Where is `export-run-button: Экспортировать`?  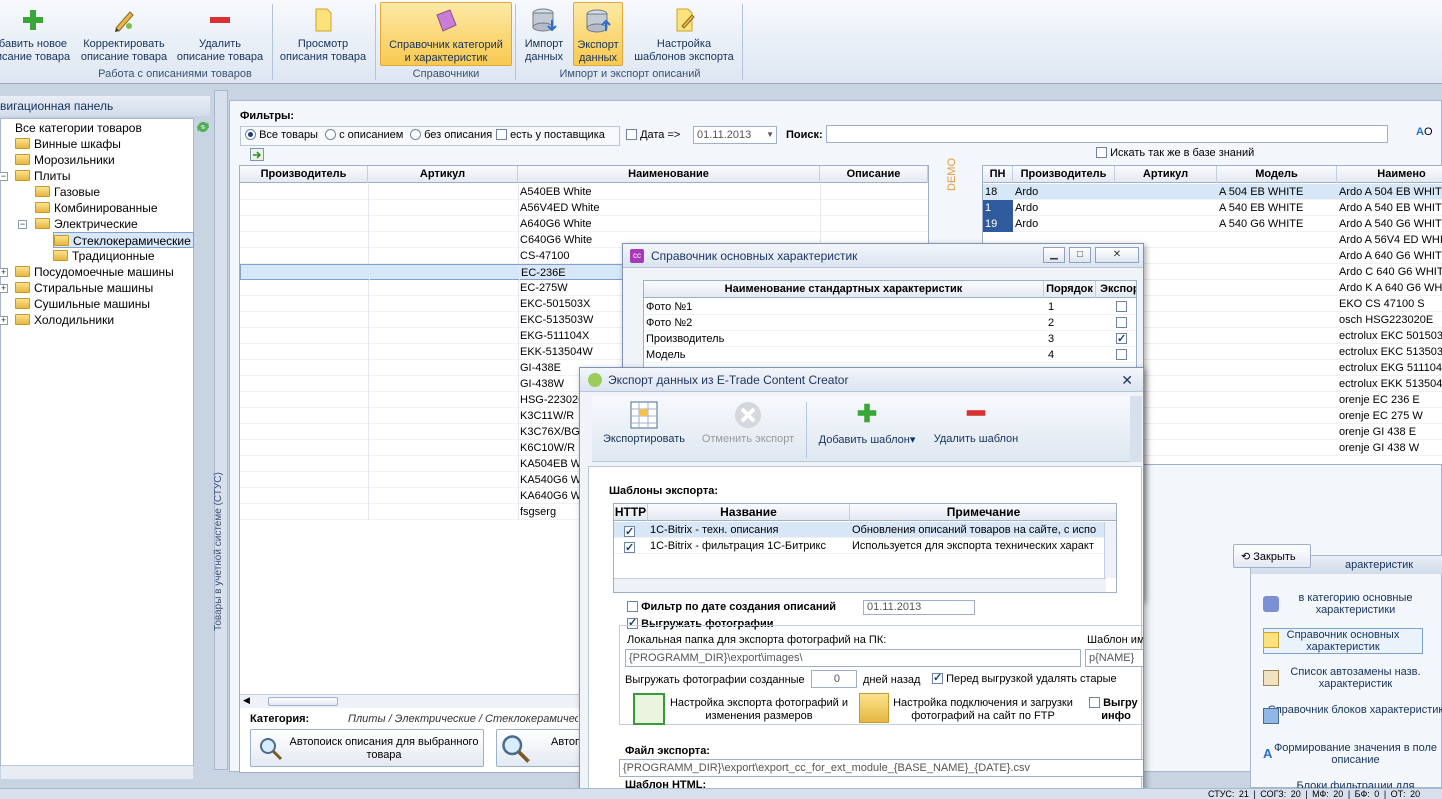
export-run-button: Экспортировать is located at coordinates (644, 428).